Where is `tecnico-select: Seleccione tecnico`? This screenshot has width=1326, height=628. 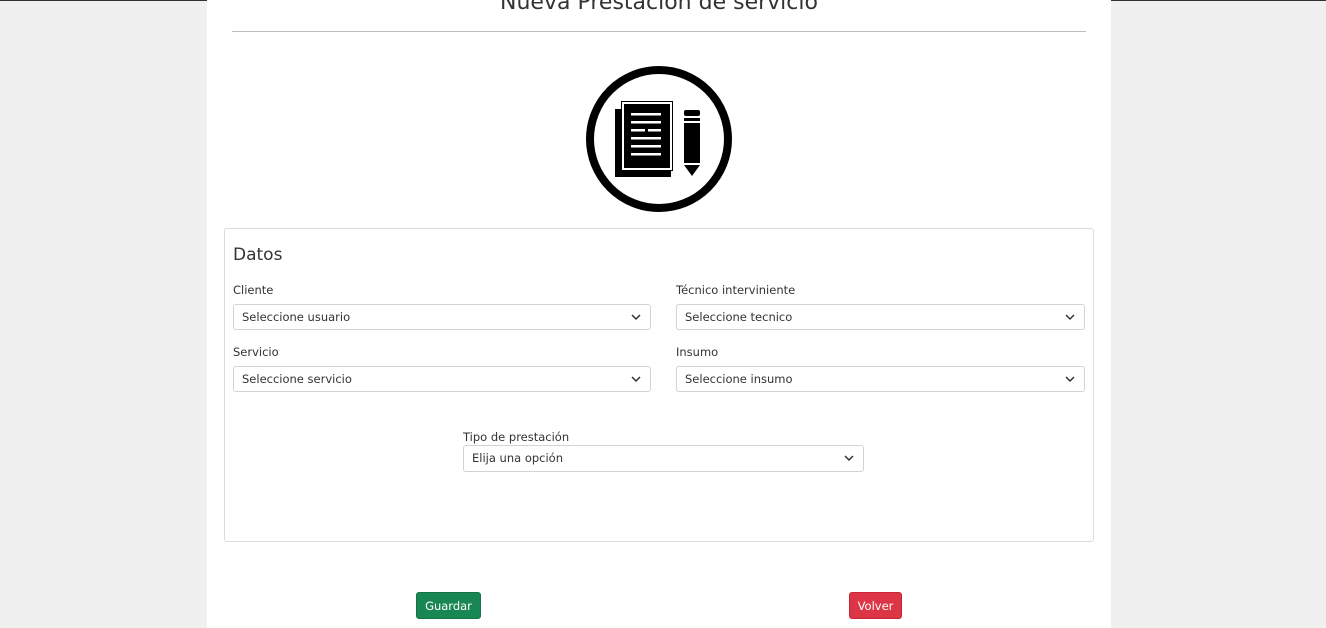
tecnico-select: Seleccione tecnico is located at coordinates (880, 317).